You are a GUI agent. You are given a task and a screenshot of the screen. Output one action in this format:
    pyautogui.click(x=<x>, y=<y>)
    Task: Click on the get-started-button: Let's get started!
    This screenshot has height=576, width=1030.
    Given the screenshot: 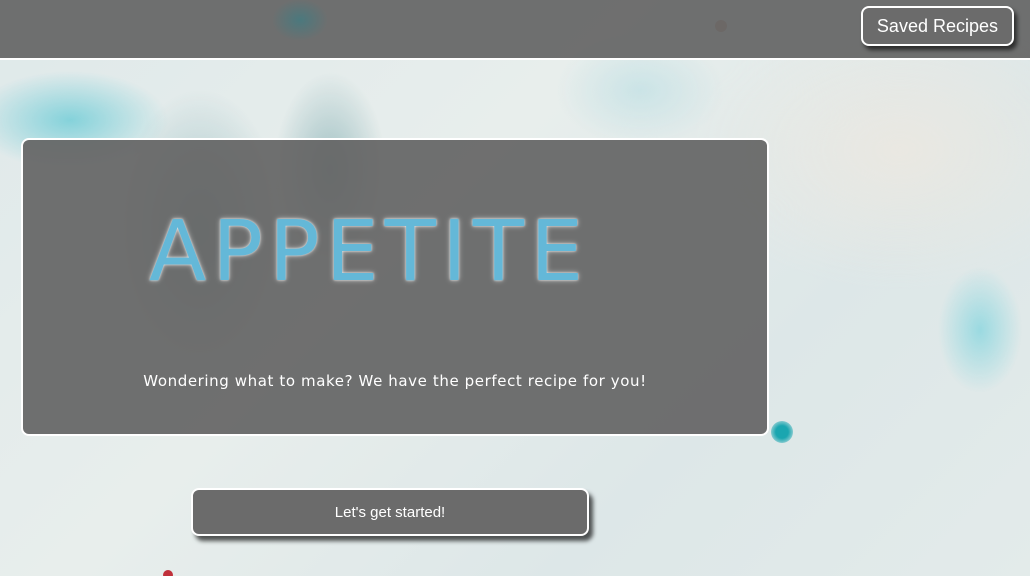 What is the action you would take?
    pyautogui.click(x=390, y=512)
    